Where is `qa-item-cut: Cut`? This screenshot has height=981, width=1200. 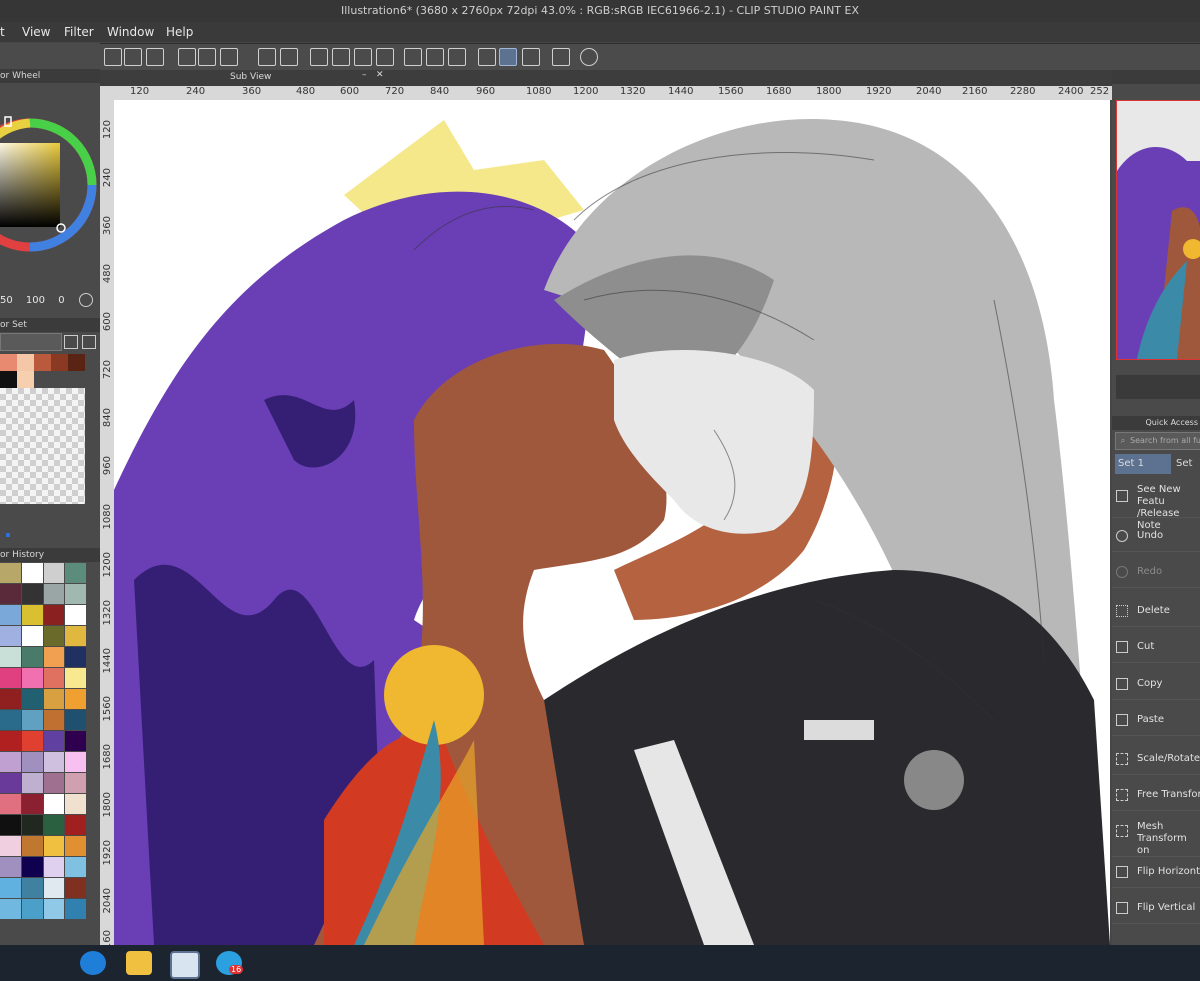
qa-item-cut: Cut is located at coordinates (1156, 648).